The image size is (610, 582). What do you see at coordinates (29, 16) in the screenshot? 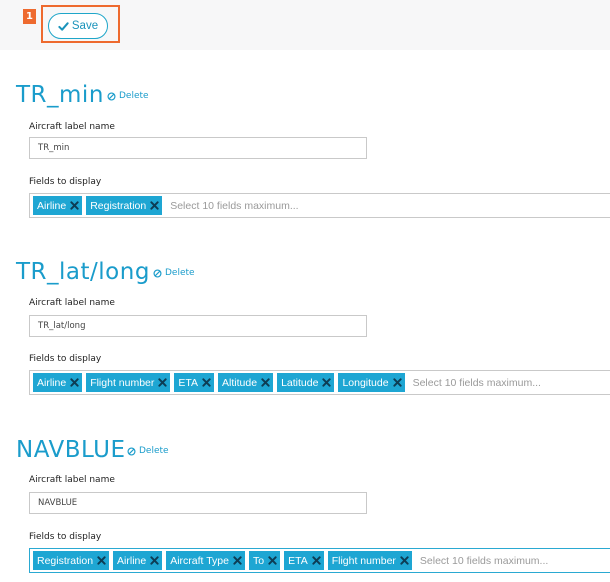
I see `step-badge: 1` at bounding box center [29, 16].